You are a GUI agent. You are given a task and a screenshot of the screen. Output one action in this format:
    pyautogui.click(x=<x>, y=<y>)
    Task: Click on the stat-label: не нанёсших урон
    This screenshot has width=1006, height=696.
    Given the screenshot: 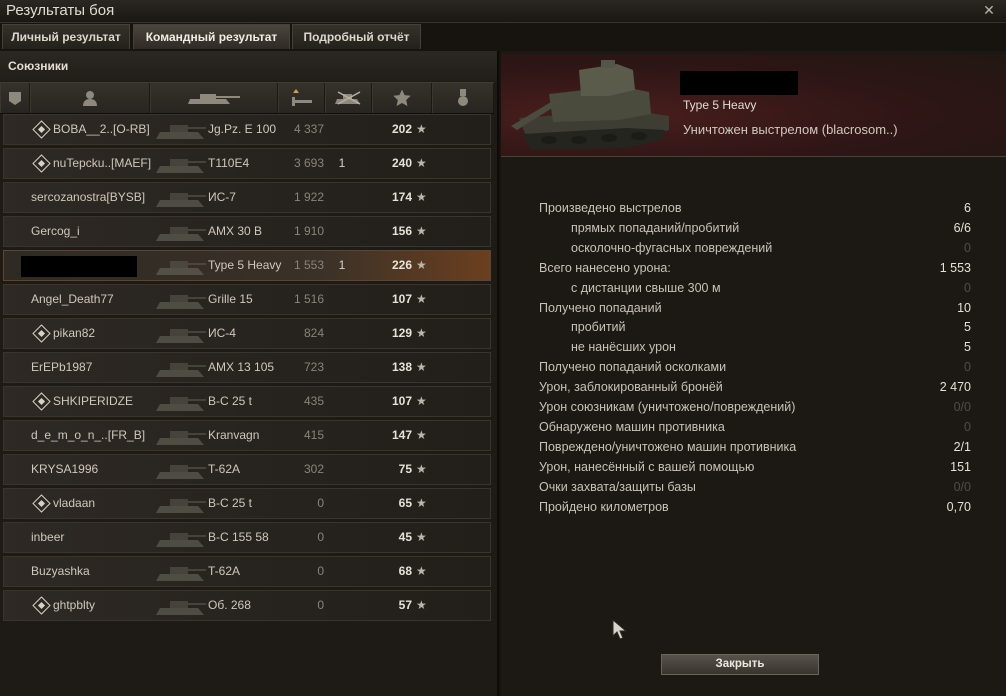 What is the action you would take?
    pyautogui.click(x=623, y=347)
    